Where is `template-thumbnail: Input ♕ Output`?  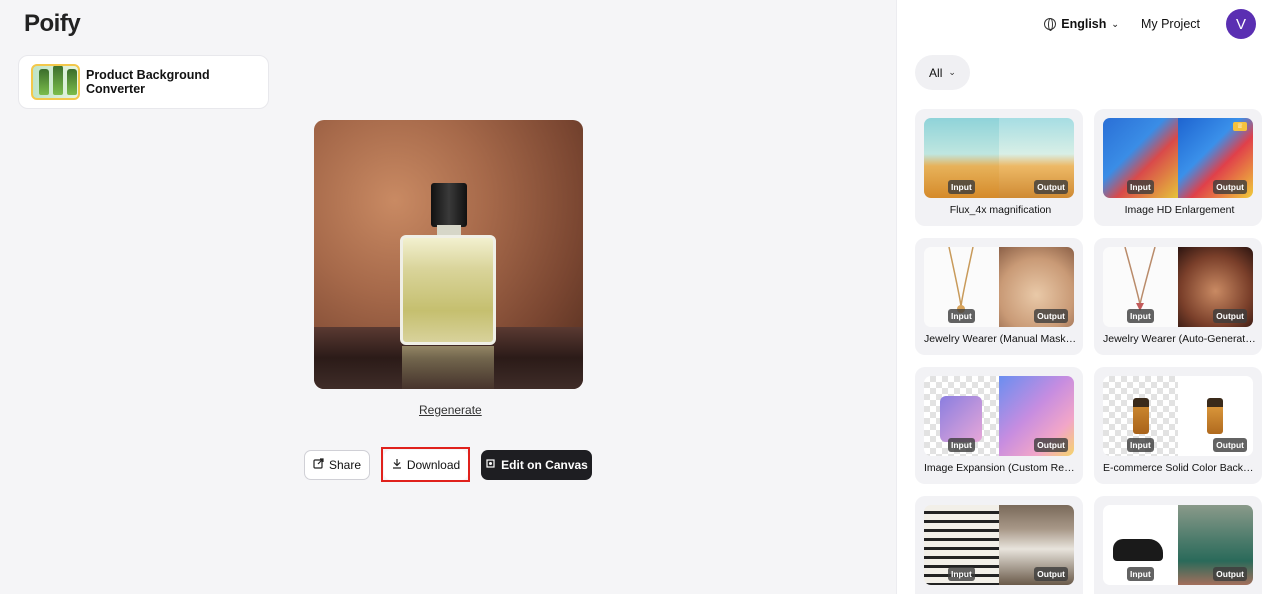
template-thumbnail: Input ♕ Output is located at coordinates (1178, 158).